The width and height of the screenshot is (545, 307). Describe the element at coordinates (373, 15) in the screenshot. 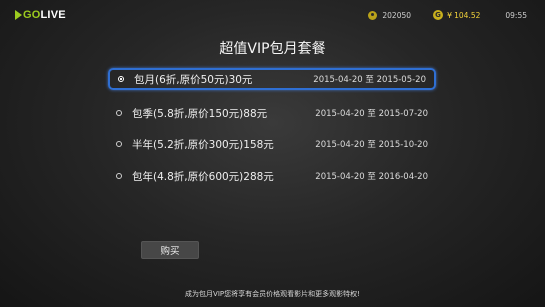

I see `user-icon` at that location.